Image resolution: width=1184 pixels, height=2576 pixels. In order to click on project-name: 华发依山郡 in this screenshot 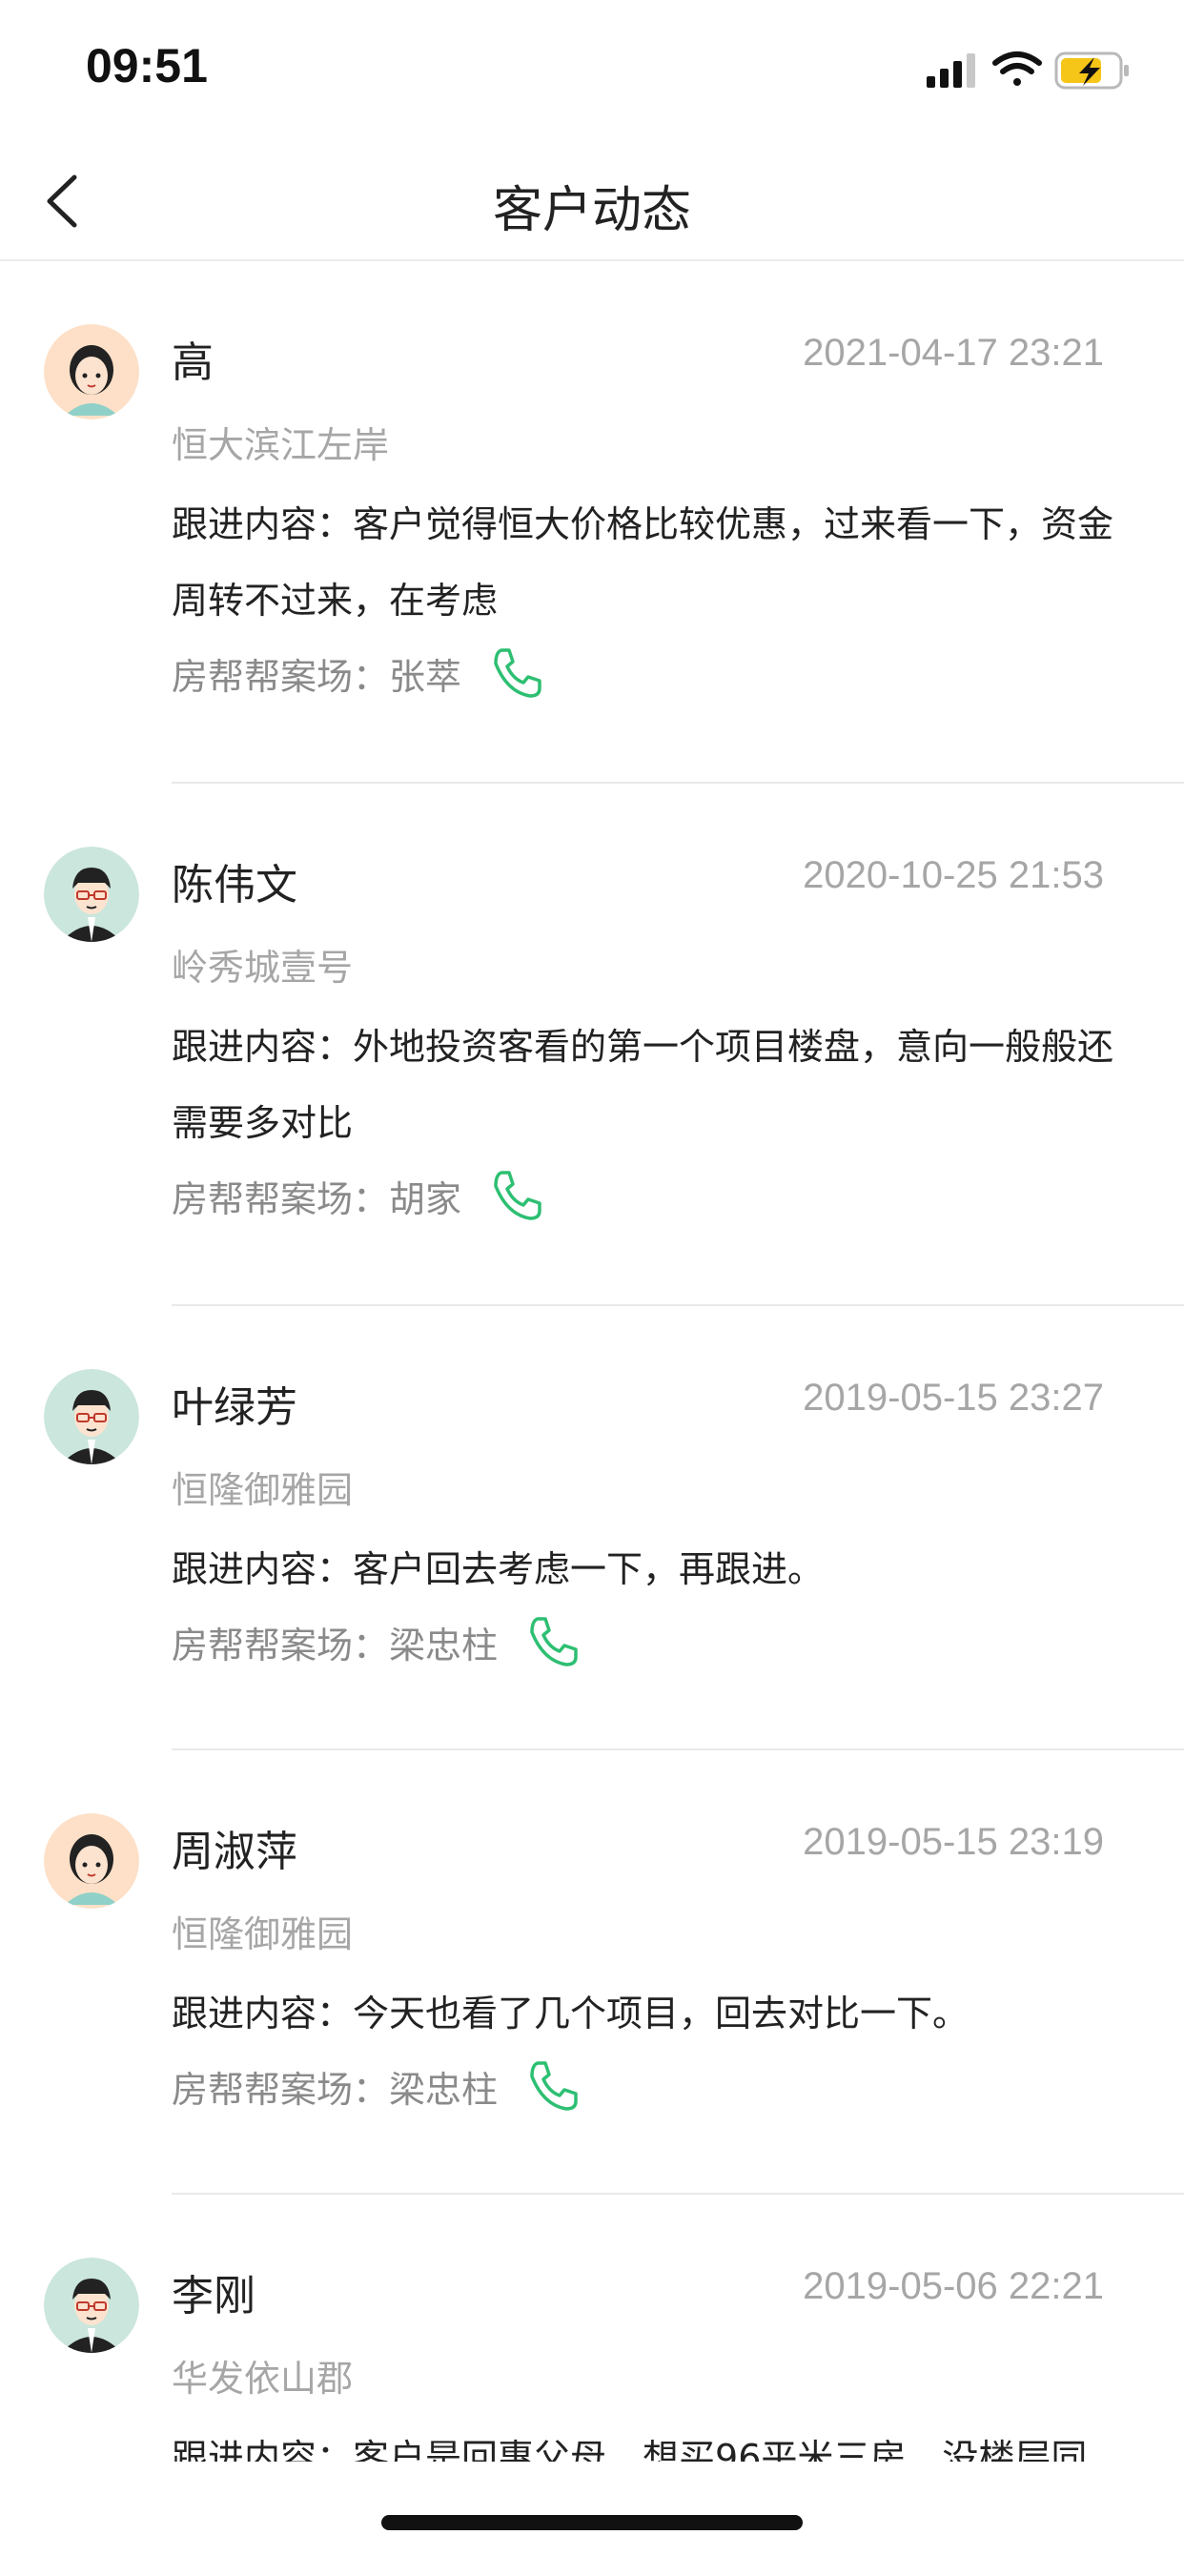, I will do `click(263, 2379)`.